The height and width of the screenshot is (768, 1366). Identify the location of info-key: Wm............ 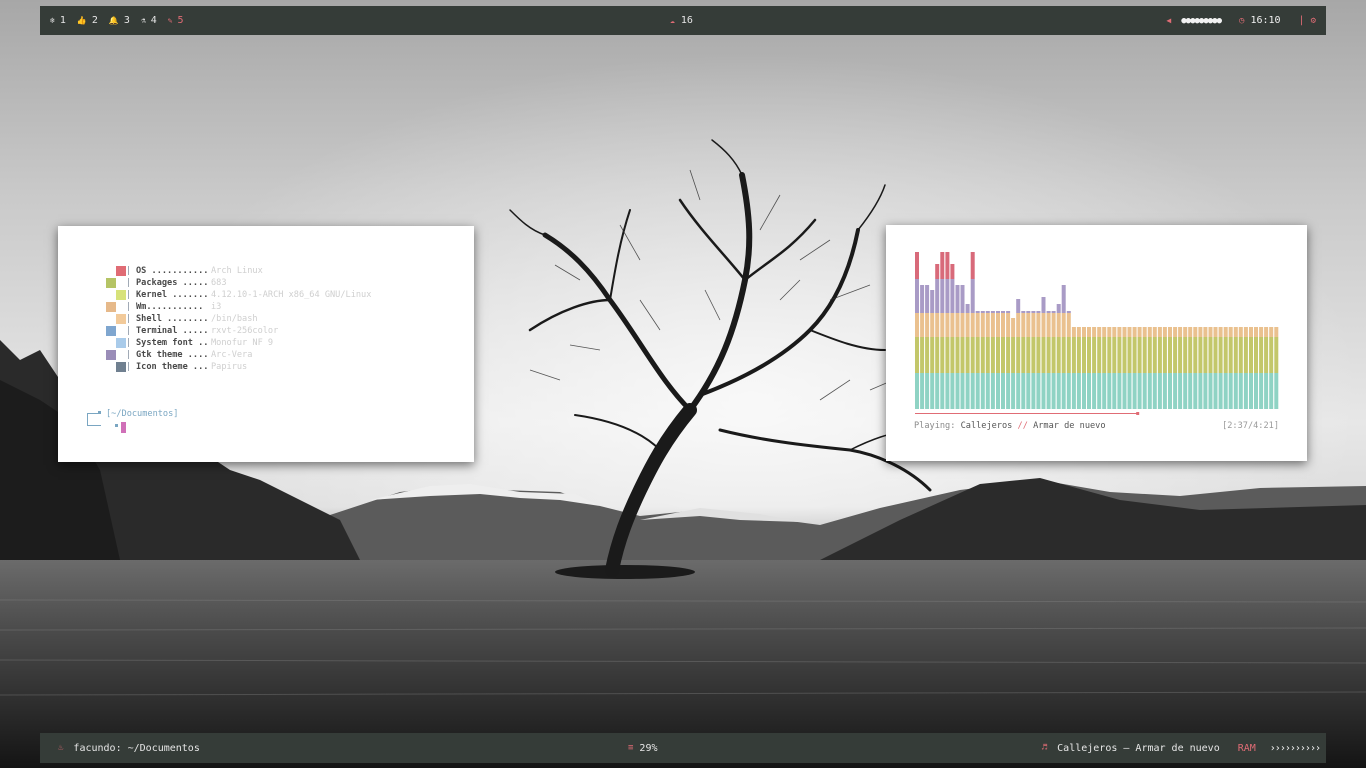
(170, 307).